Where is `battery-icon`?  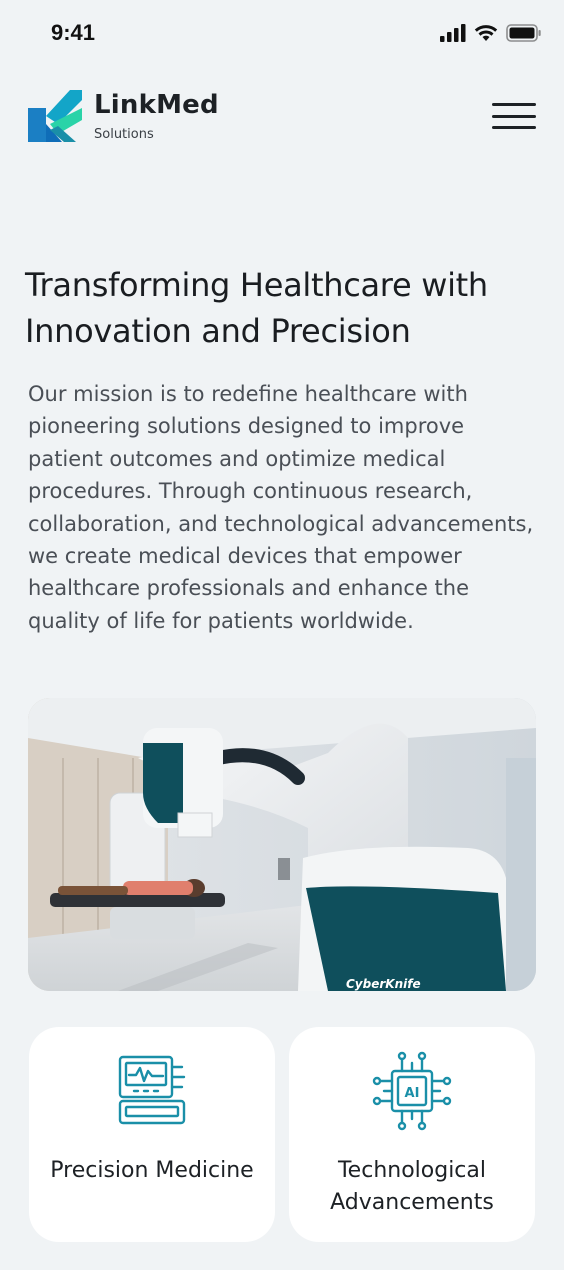 battery-icon is located at coordinates (523, 33).